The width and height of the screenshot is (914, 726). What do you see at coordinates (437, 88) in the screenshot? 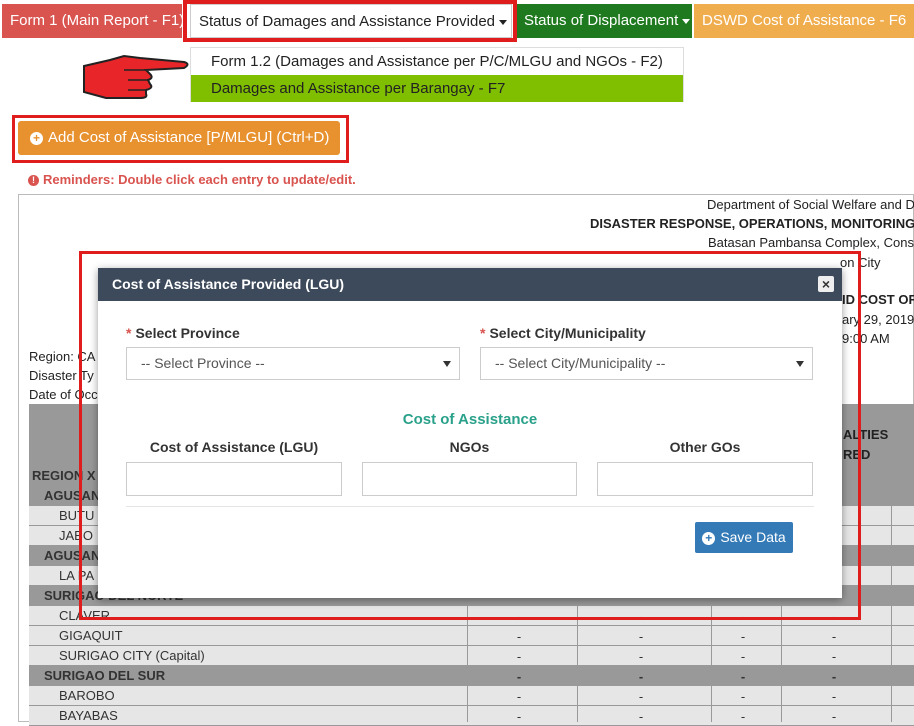
I see `menu-item-barangay-f7: Damages and Assistance per Barangay - F7` at bounding box center [437, 88].